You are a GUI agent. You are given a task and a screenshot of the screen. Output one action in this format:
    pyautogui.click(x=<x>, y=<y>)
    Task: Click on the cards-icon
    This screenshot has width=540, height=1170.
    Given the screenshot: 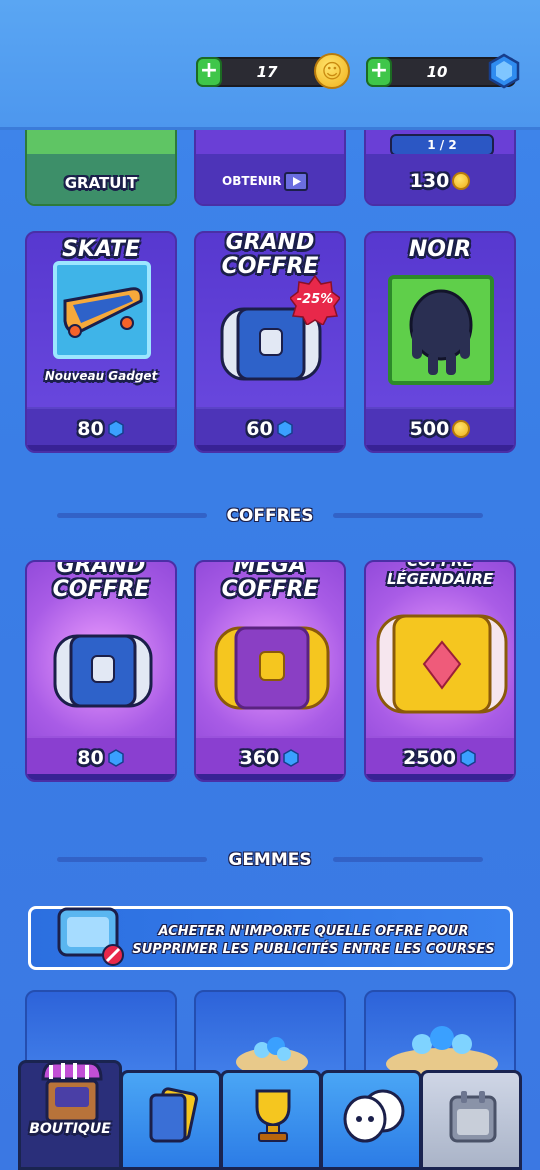 What is the action you would take?
    pyautogui.click(x=173, y=1115)
    